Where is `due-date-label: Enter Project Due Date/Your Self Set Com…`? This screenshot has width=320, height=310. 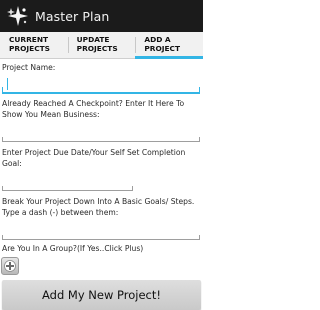 due-date-label: Enter Project Due Date/Your Self Set Com… is located at coordinates (94, 158).